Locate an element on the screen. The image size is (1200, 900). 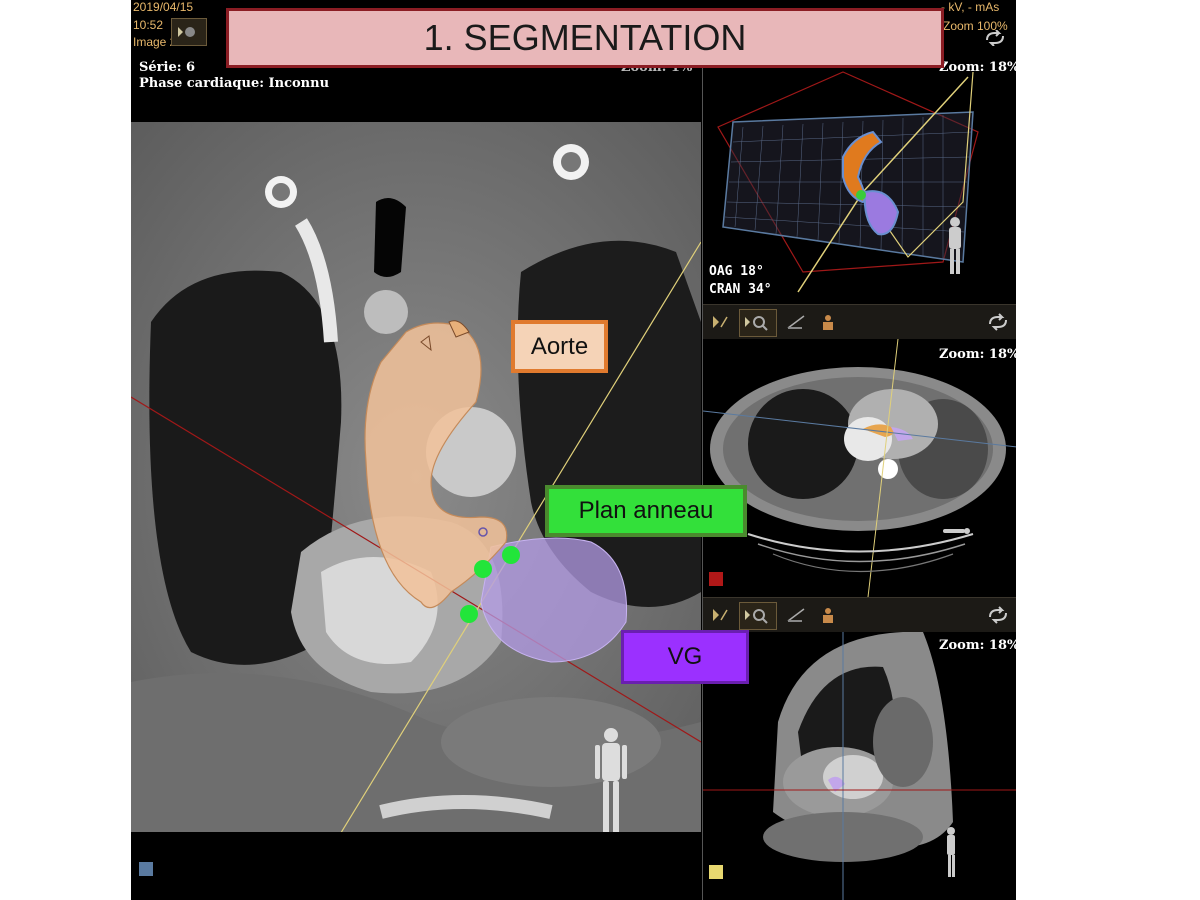
sagittal-color-marker is located at coordinates (716, 872).